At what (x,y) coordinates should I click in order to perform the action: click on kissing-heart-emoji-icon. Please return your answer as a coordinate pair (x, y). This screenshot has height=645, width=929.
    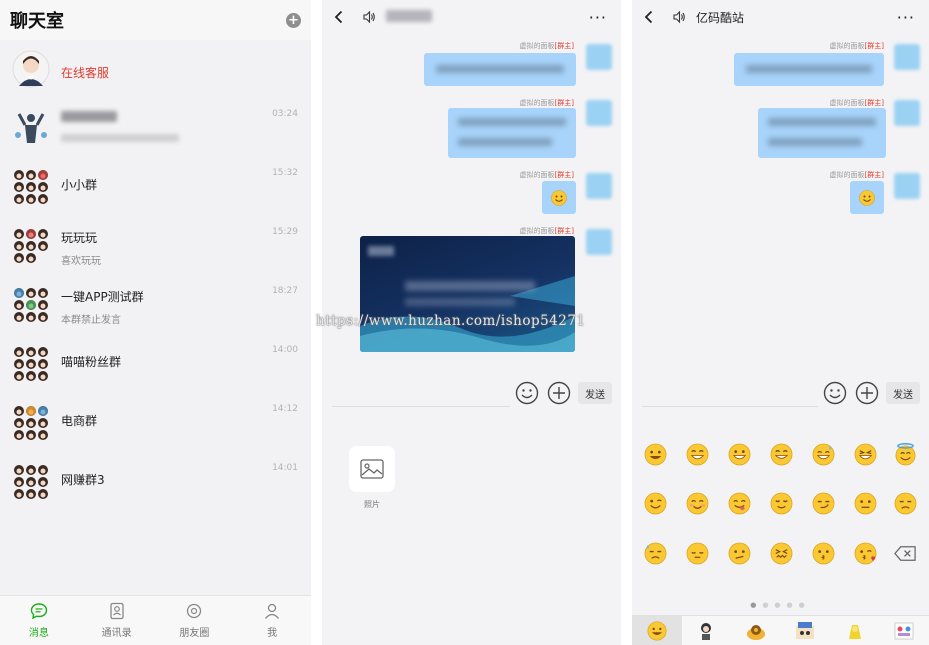
    Looking at the image, I should click on (865, 553).